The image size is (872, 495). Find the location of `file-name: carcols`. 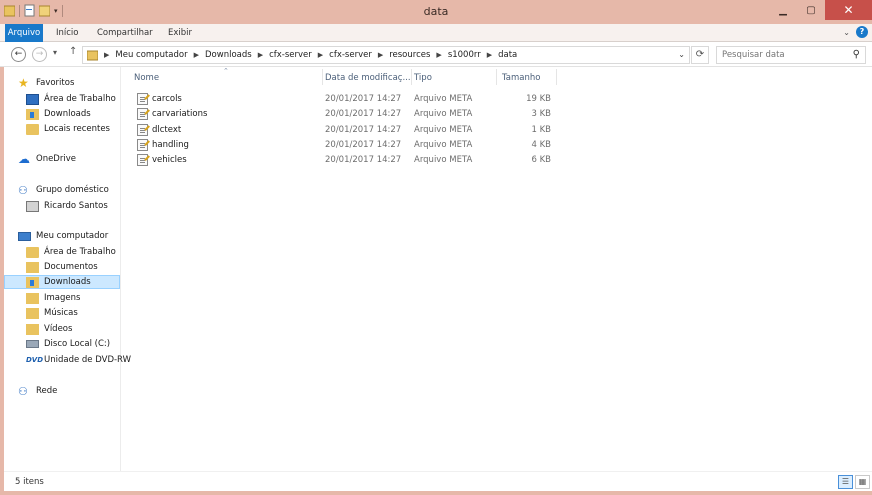

file-name: carcols is located at coordinates (167, 99).